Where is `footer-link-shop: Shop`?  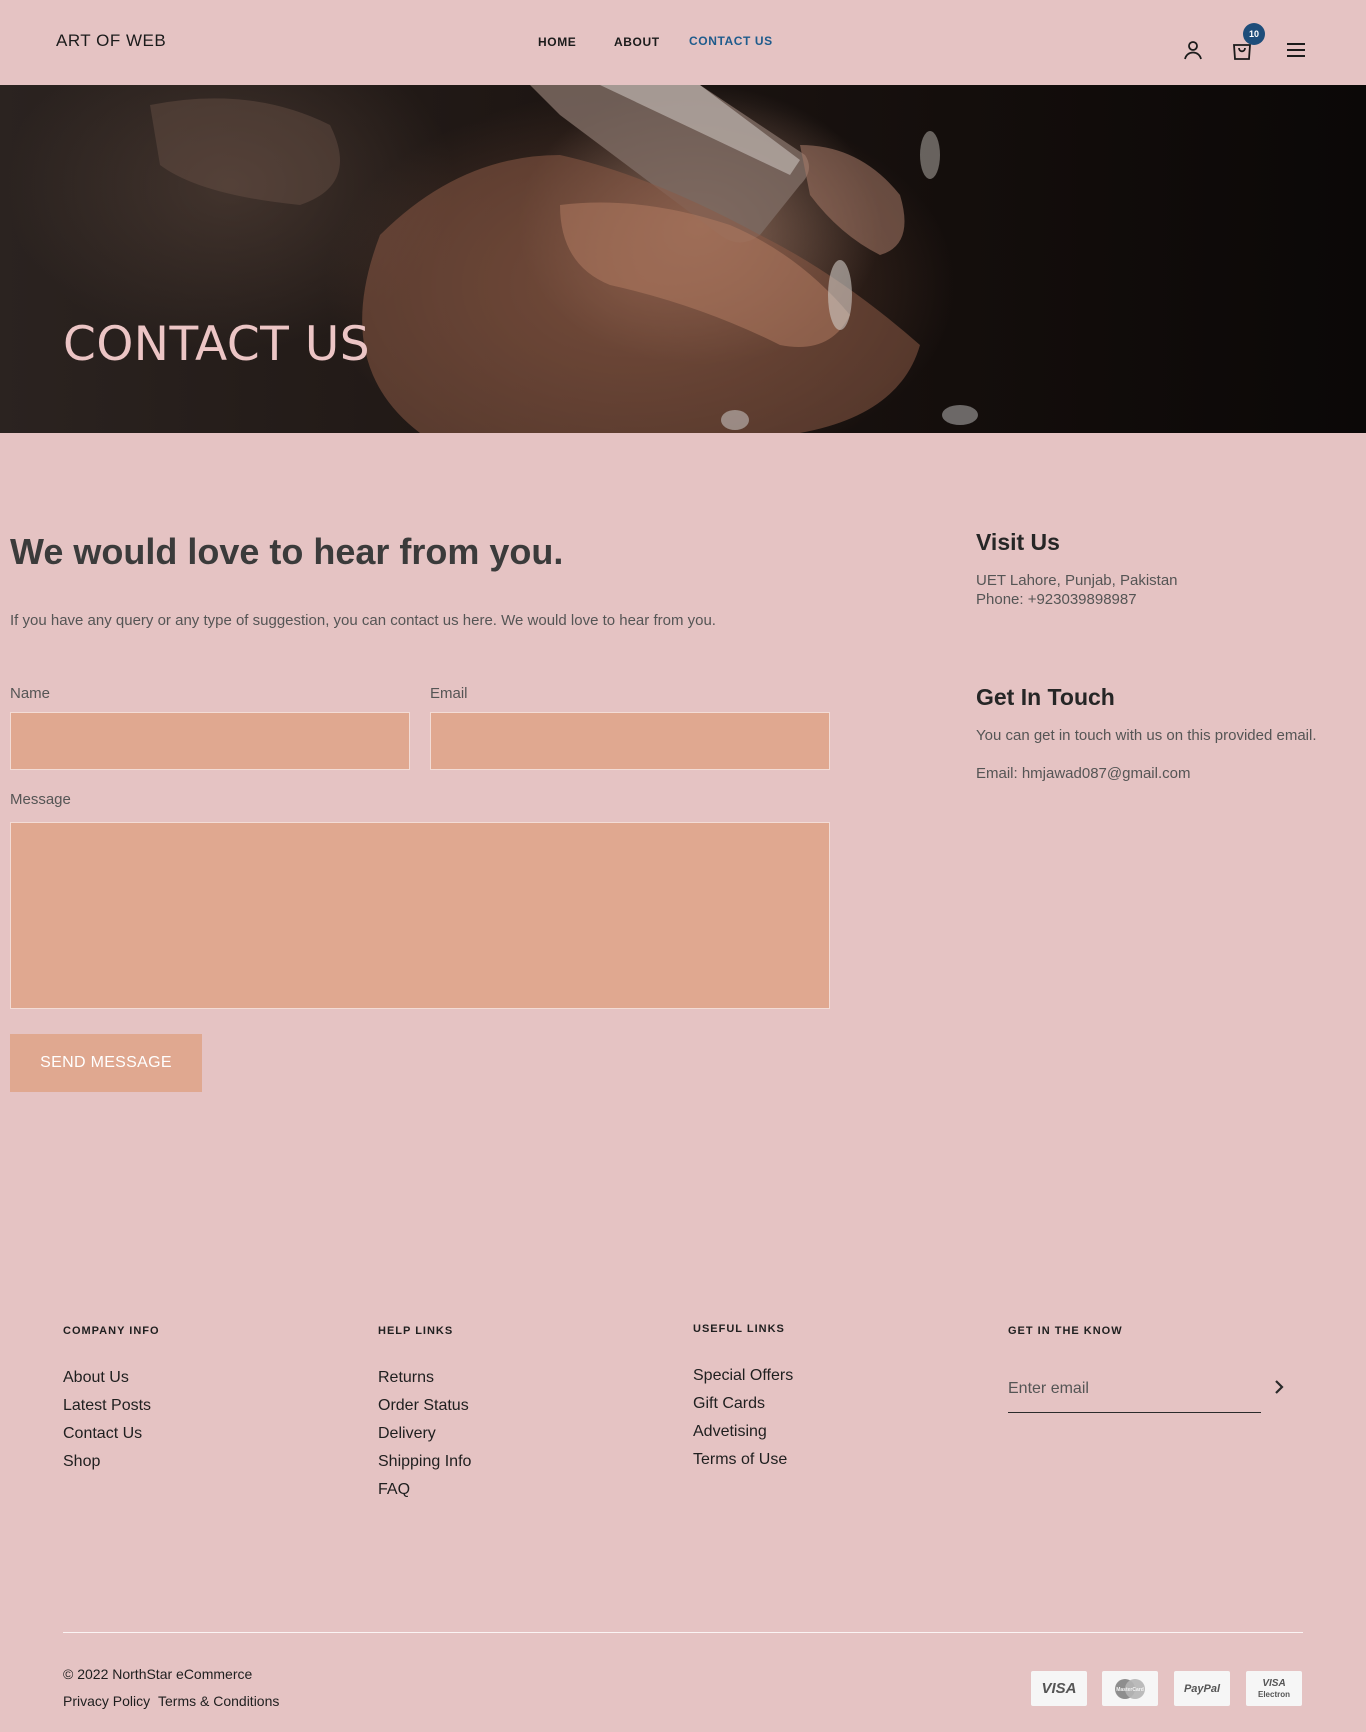 footer-link-shop: Shop is located at coordinates (81, 1462).